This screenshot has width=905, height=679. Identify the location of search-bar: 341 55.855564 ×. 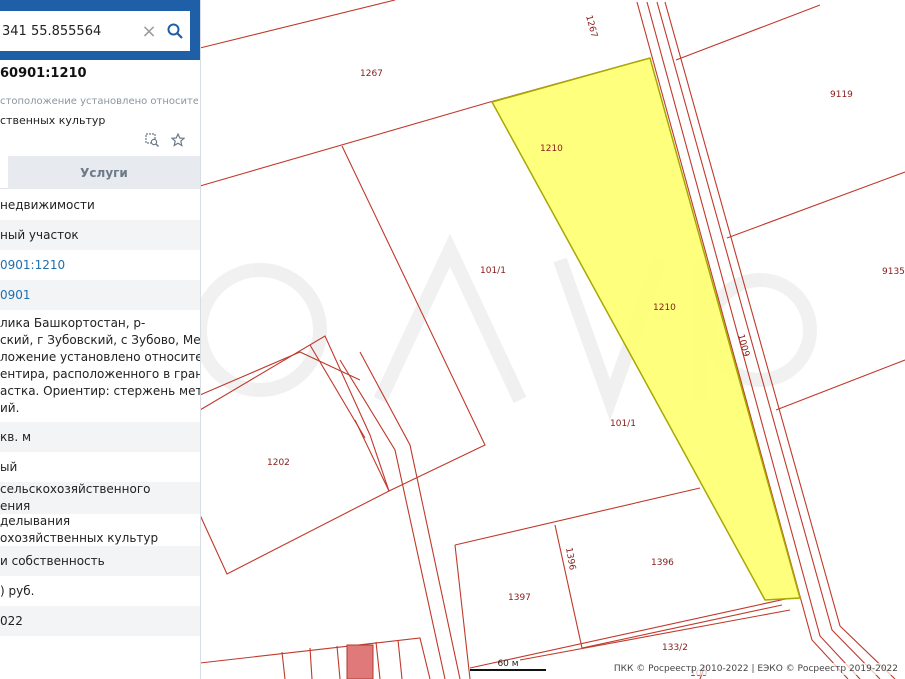
(100, 30).